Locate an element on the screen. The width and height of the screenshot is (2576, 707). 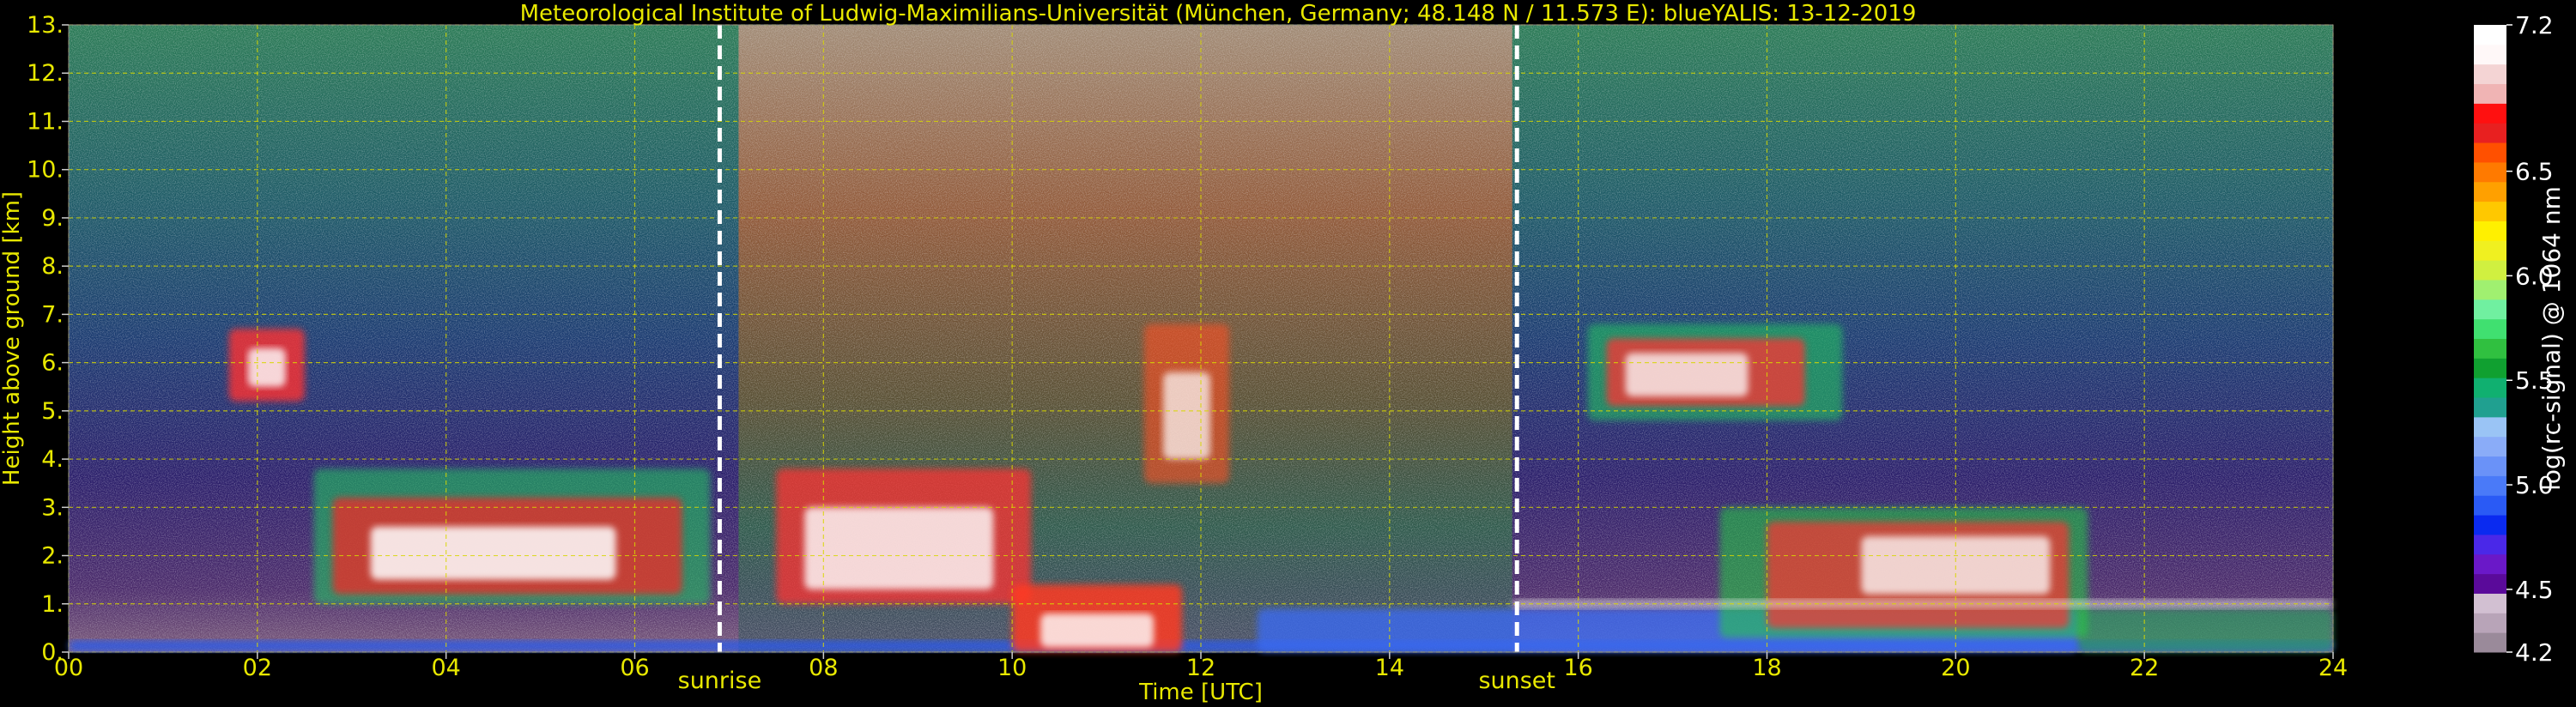
y-tick-label: 12. is located at coordinates (45, 74).